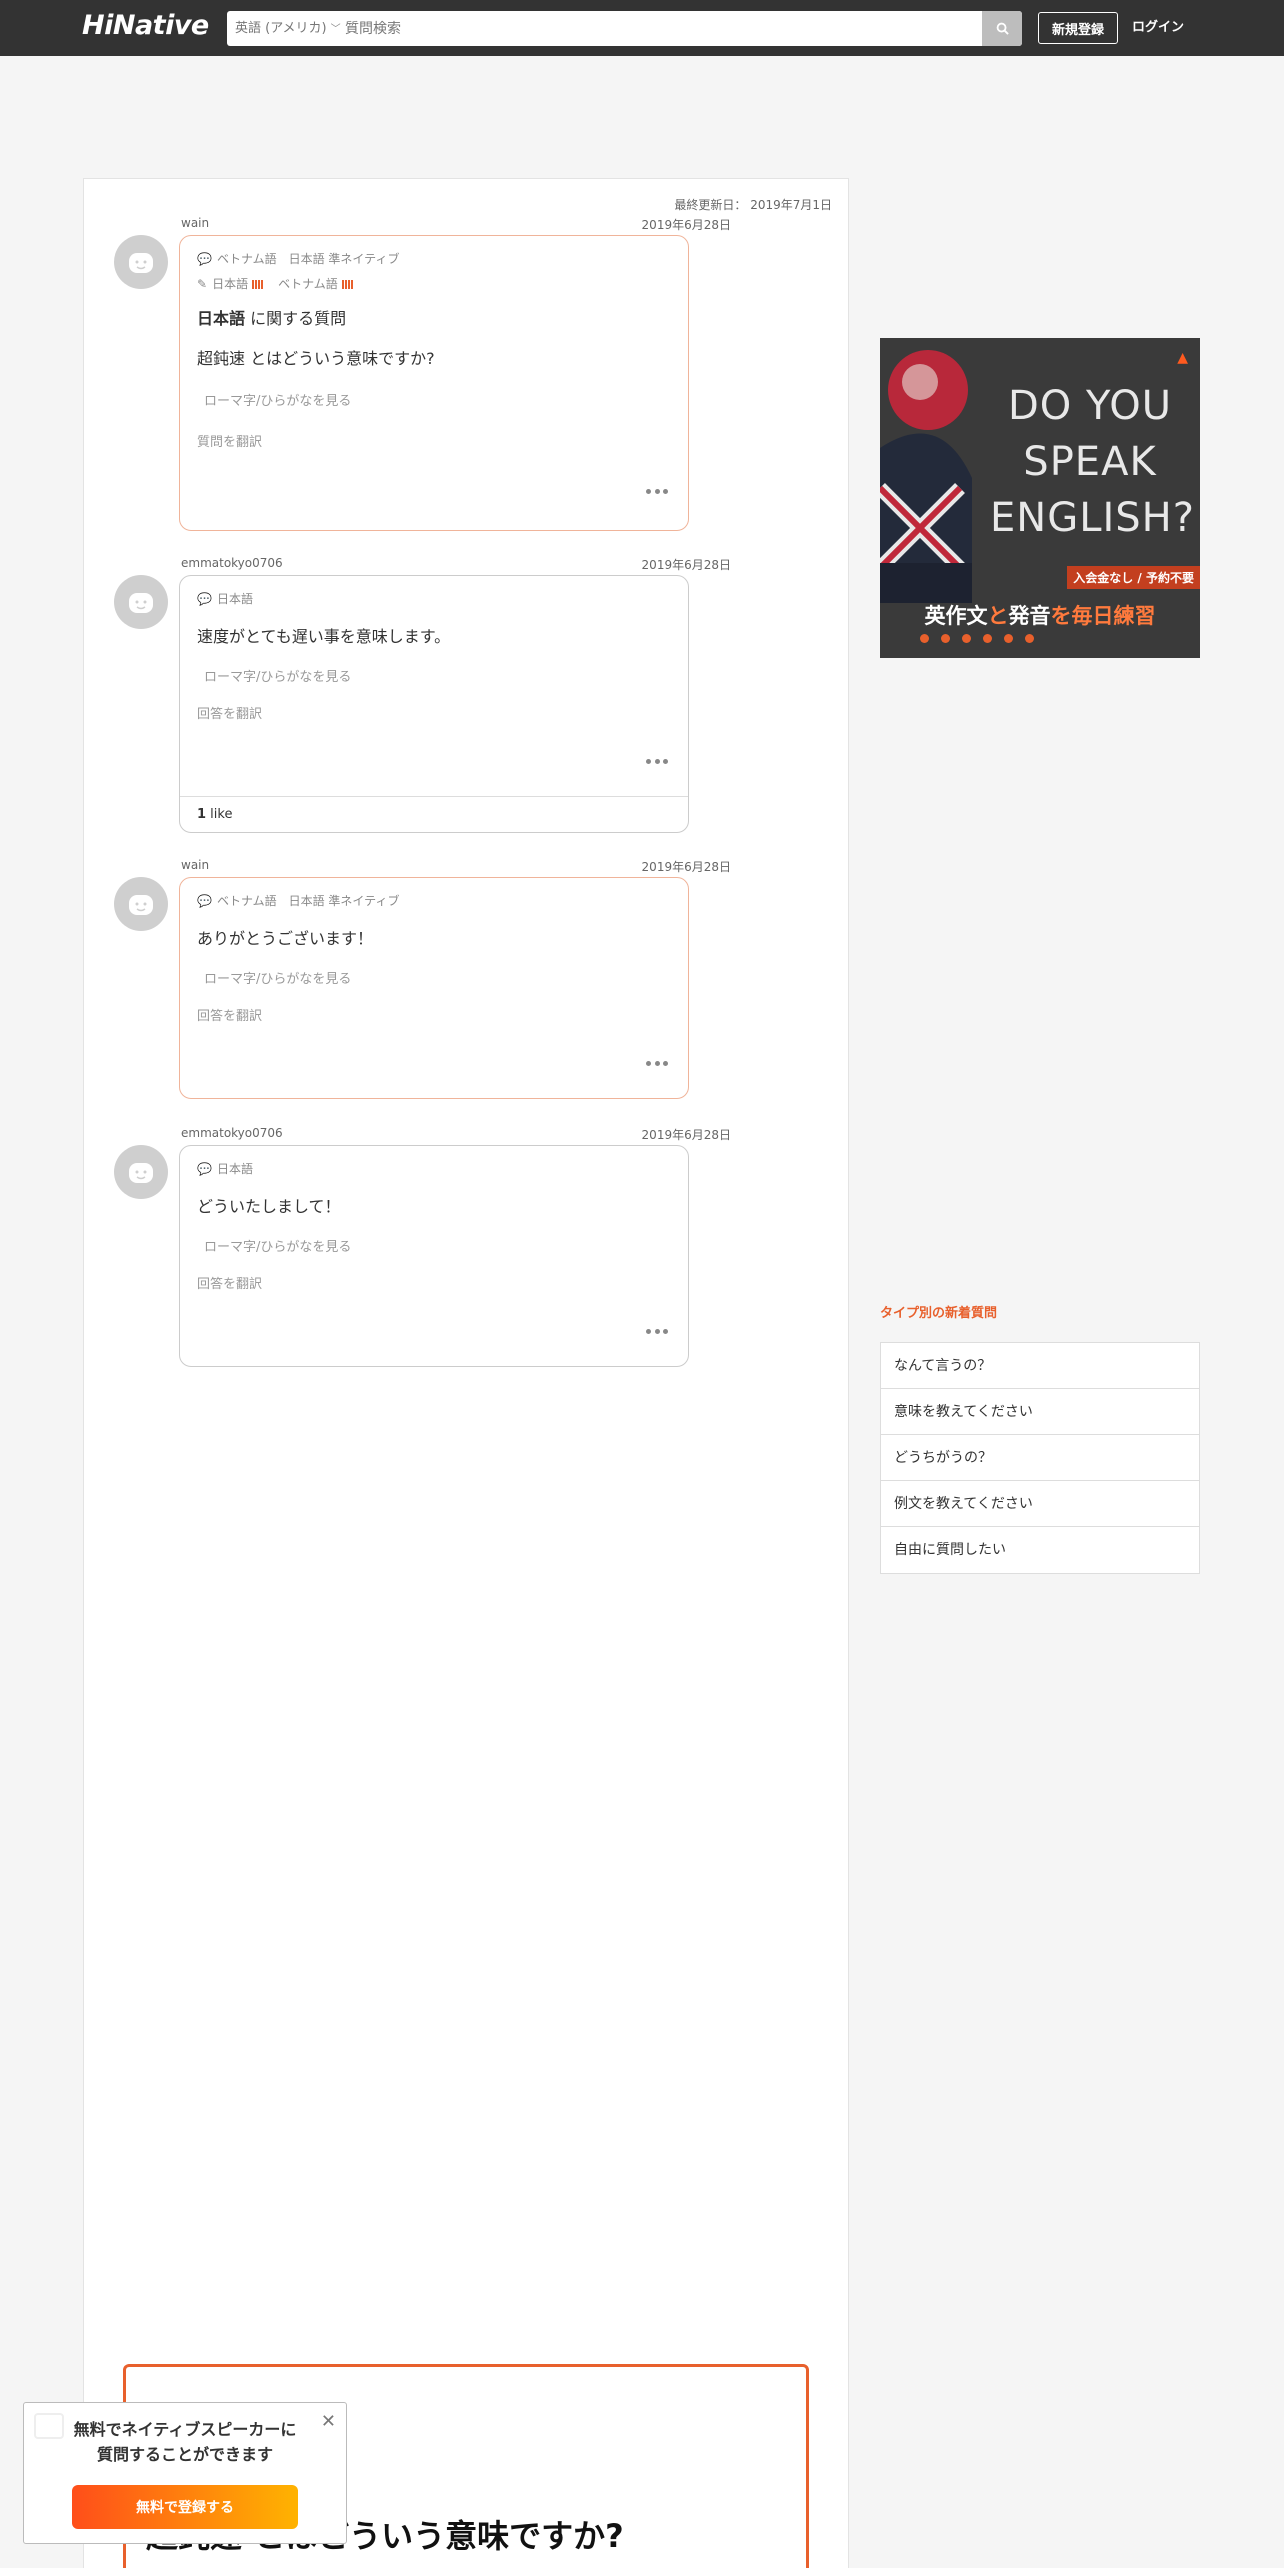 Image resolution: width=1284 pixels, height=2568 pixels. Describe the element at coordinates (185, 2473) in the screenshot. I see `signup-popup: 無料でネイティブスピーカーに 質問することができます ✕ 無料で登録する` at that location.